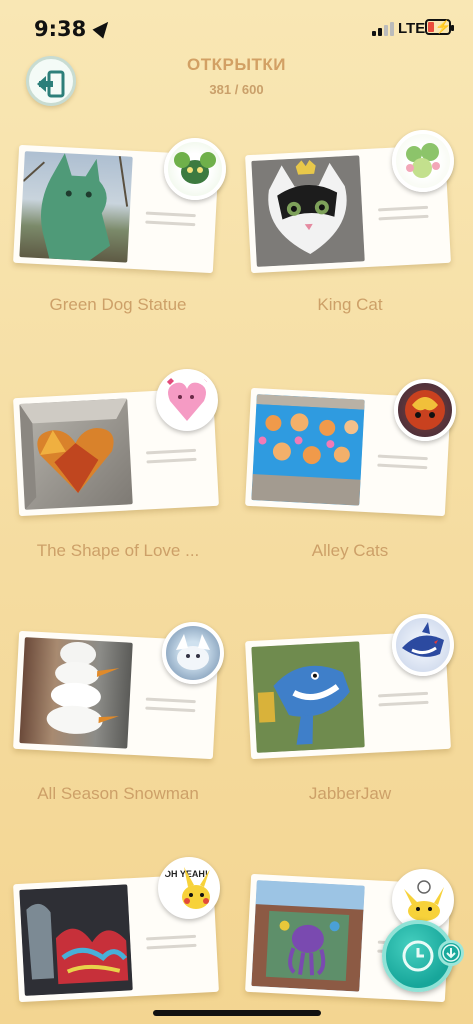 Image resolution: width=473 pixels, height=1024 pixels. What do you see at coordinates (350, 304) in the screenshot?
I see `postcard-label: King Cat` at bounding box center [350, 304].